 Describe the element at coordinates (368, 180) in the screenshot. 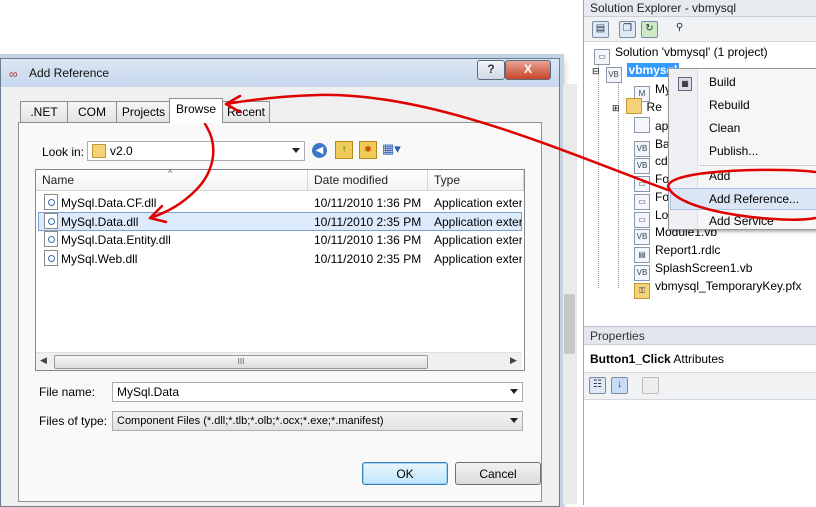

I see `column-header-date: Date modified` at that location.